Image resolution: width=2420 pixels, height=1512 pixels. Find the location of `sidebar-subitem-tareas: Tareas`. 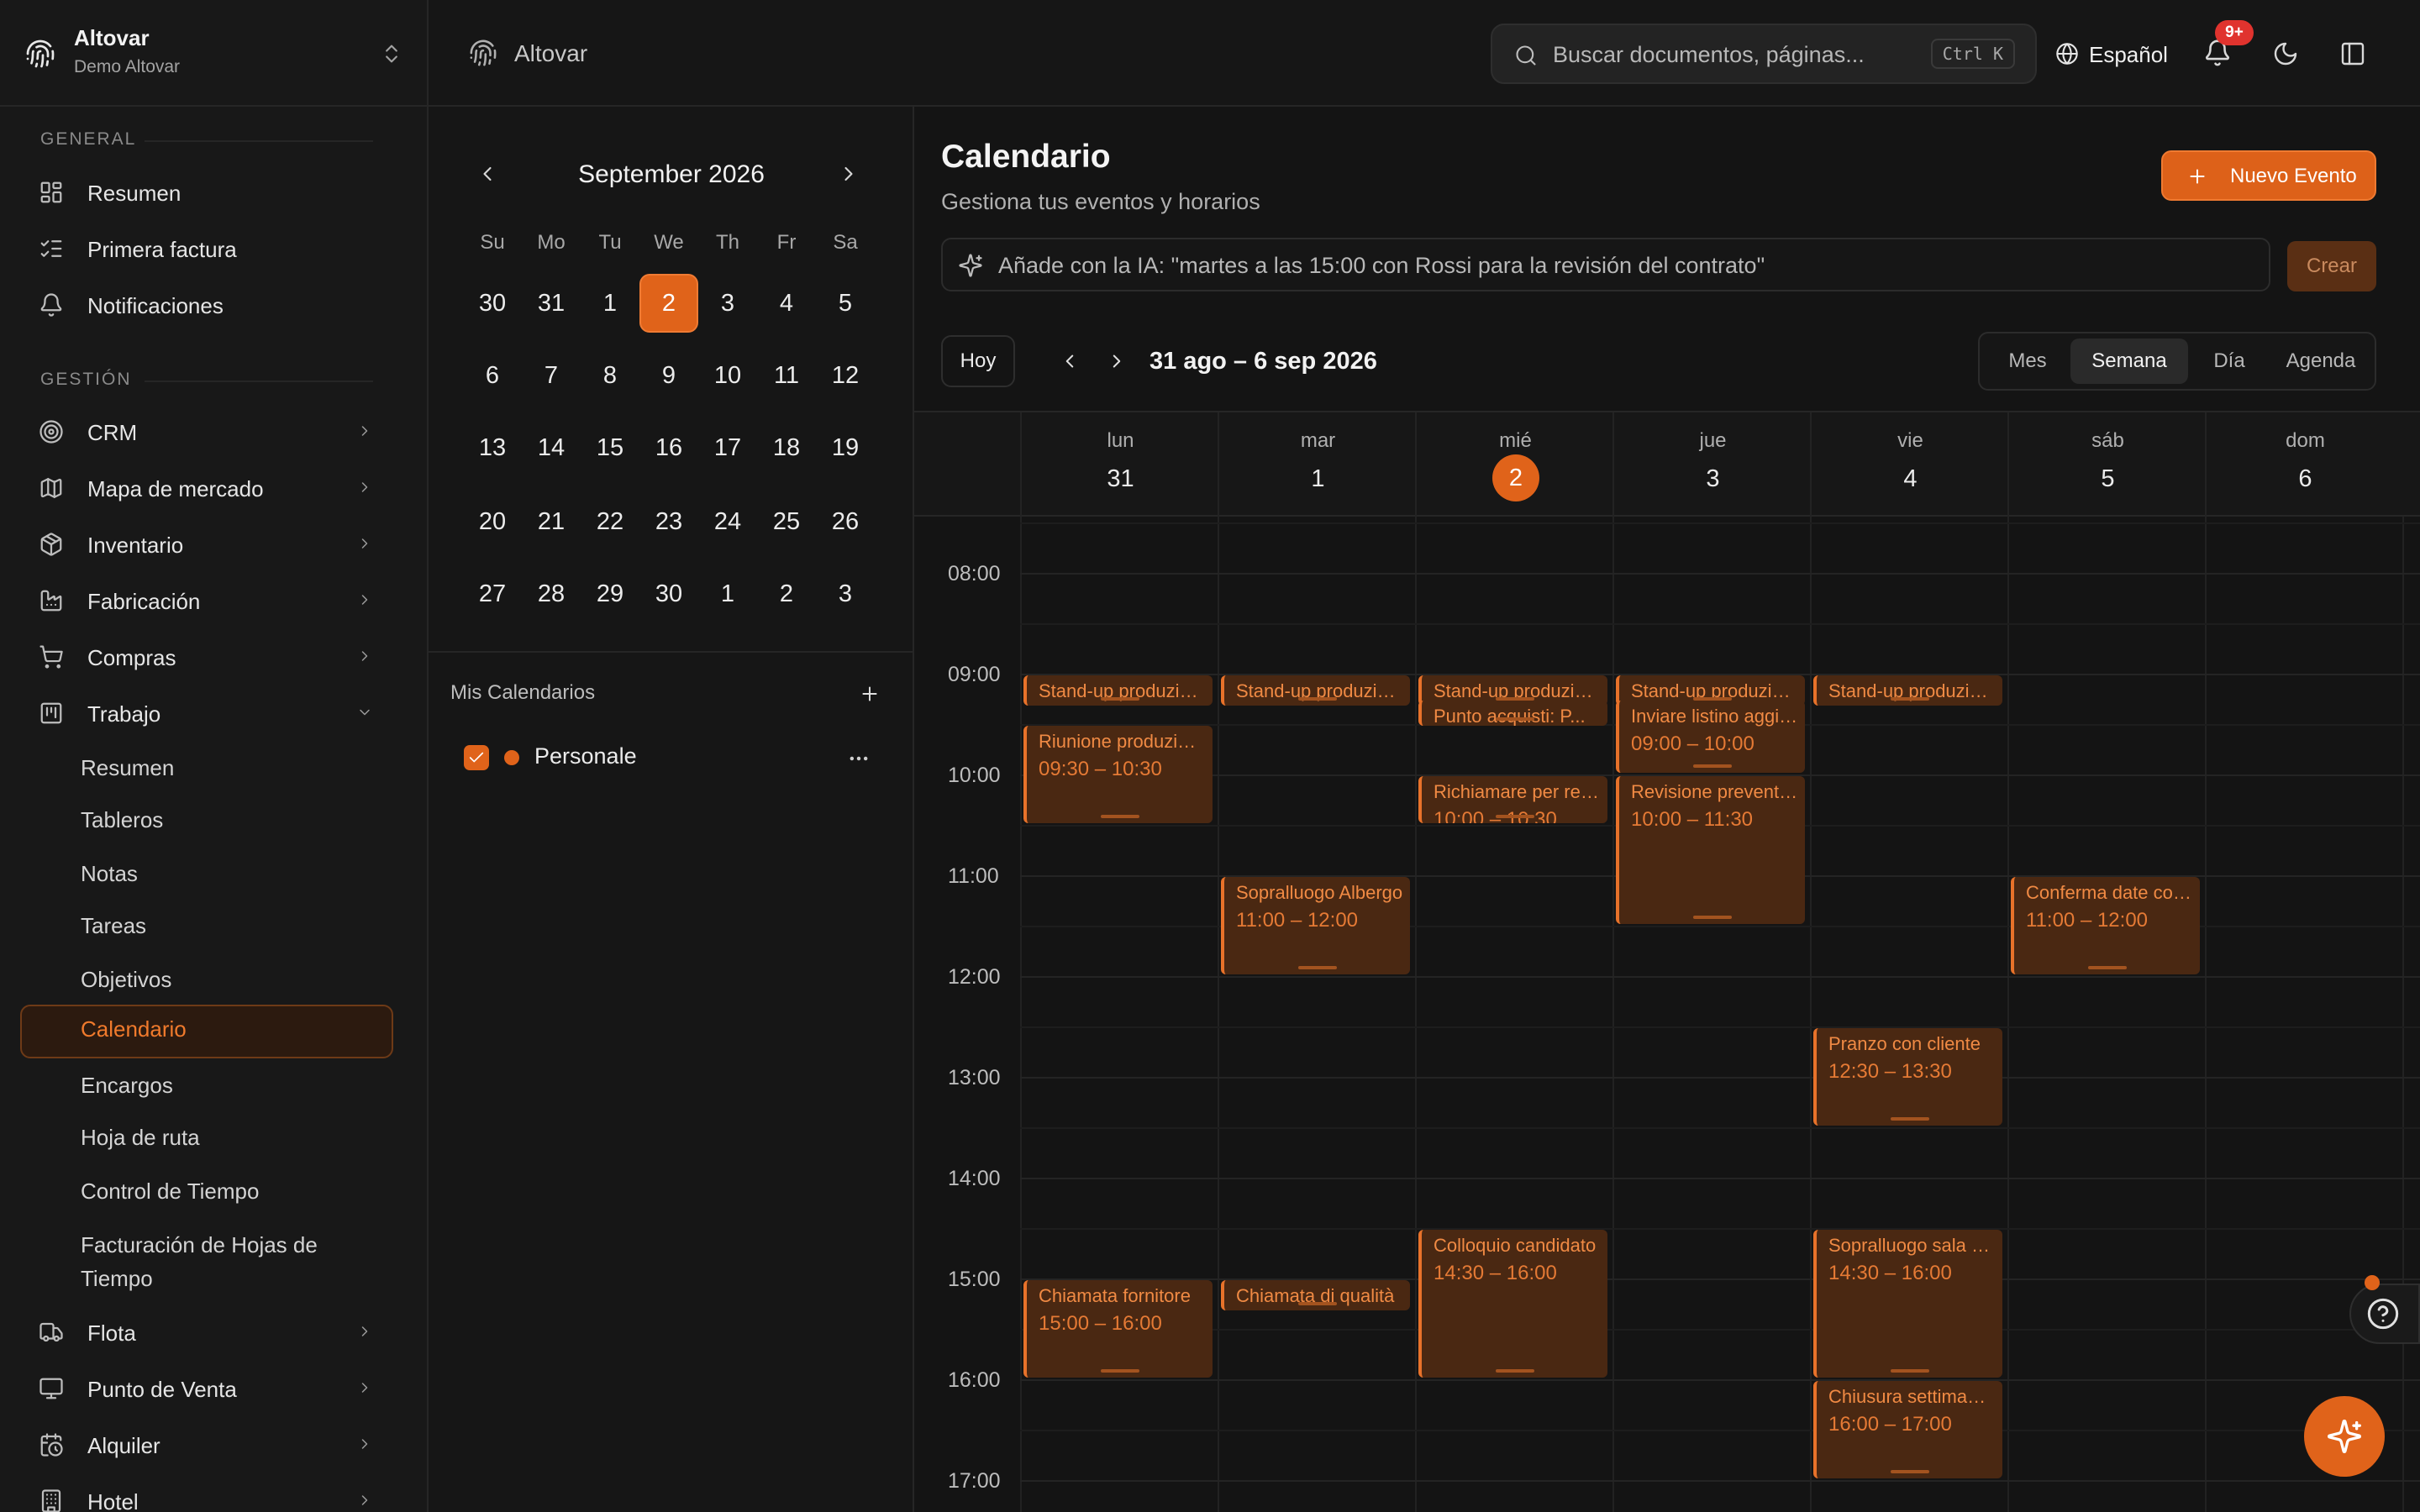

sidebar-subitem-tareas: Tareas is located at coordinates (206, 924).